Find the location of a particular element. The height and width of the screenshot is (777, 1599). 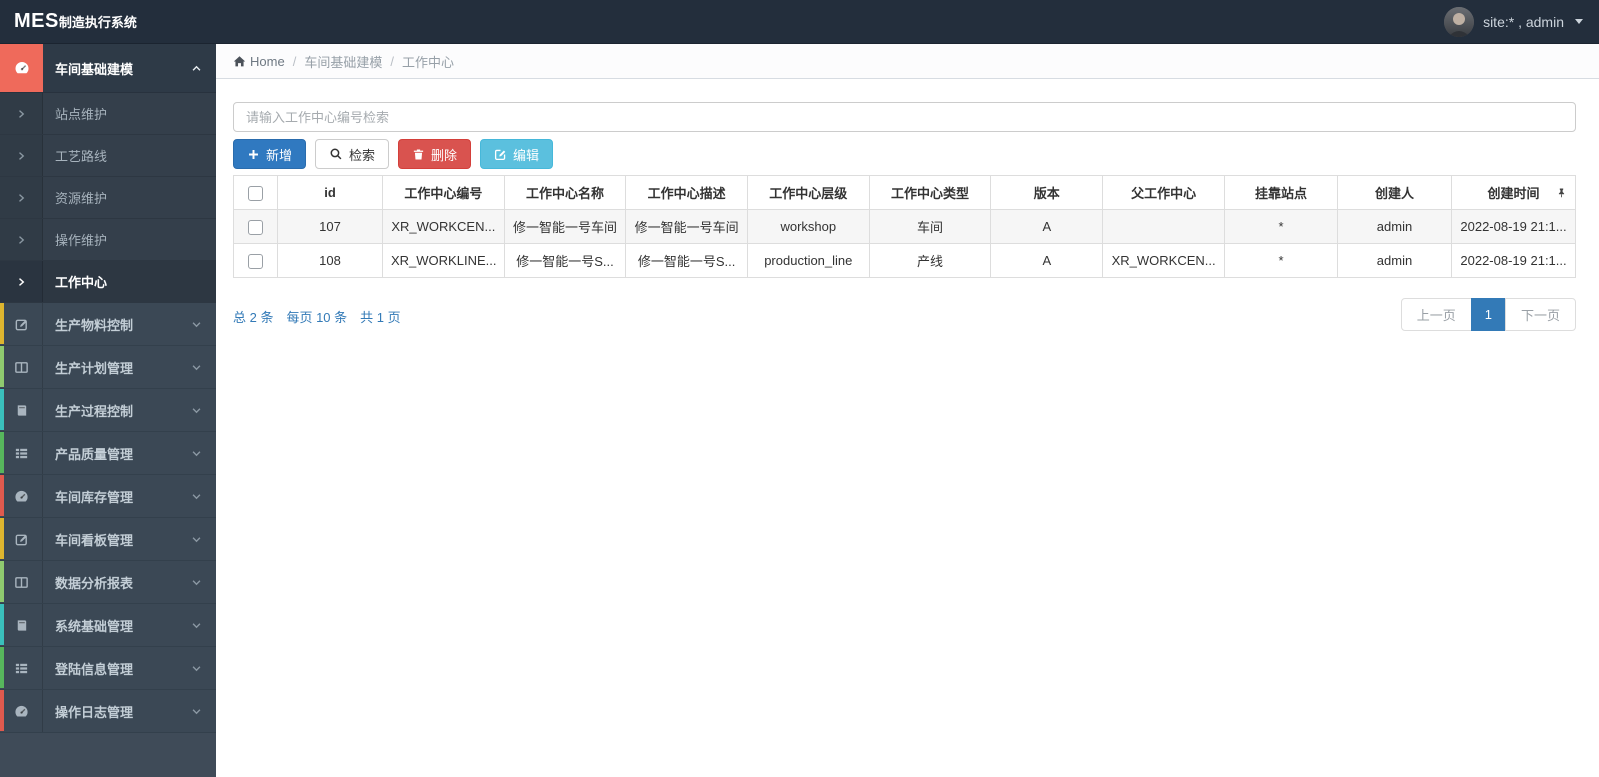

total-count: 总 2 条 is located at coordinates (253, 317).